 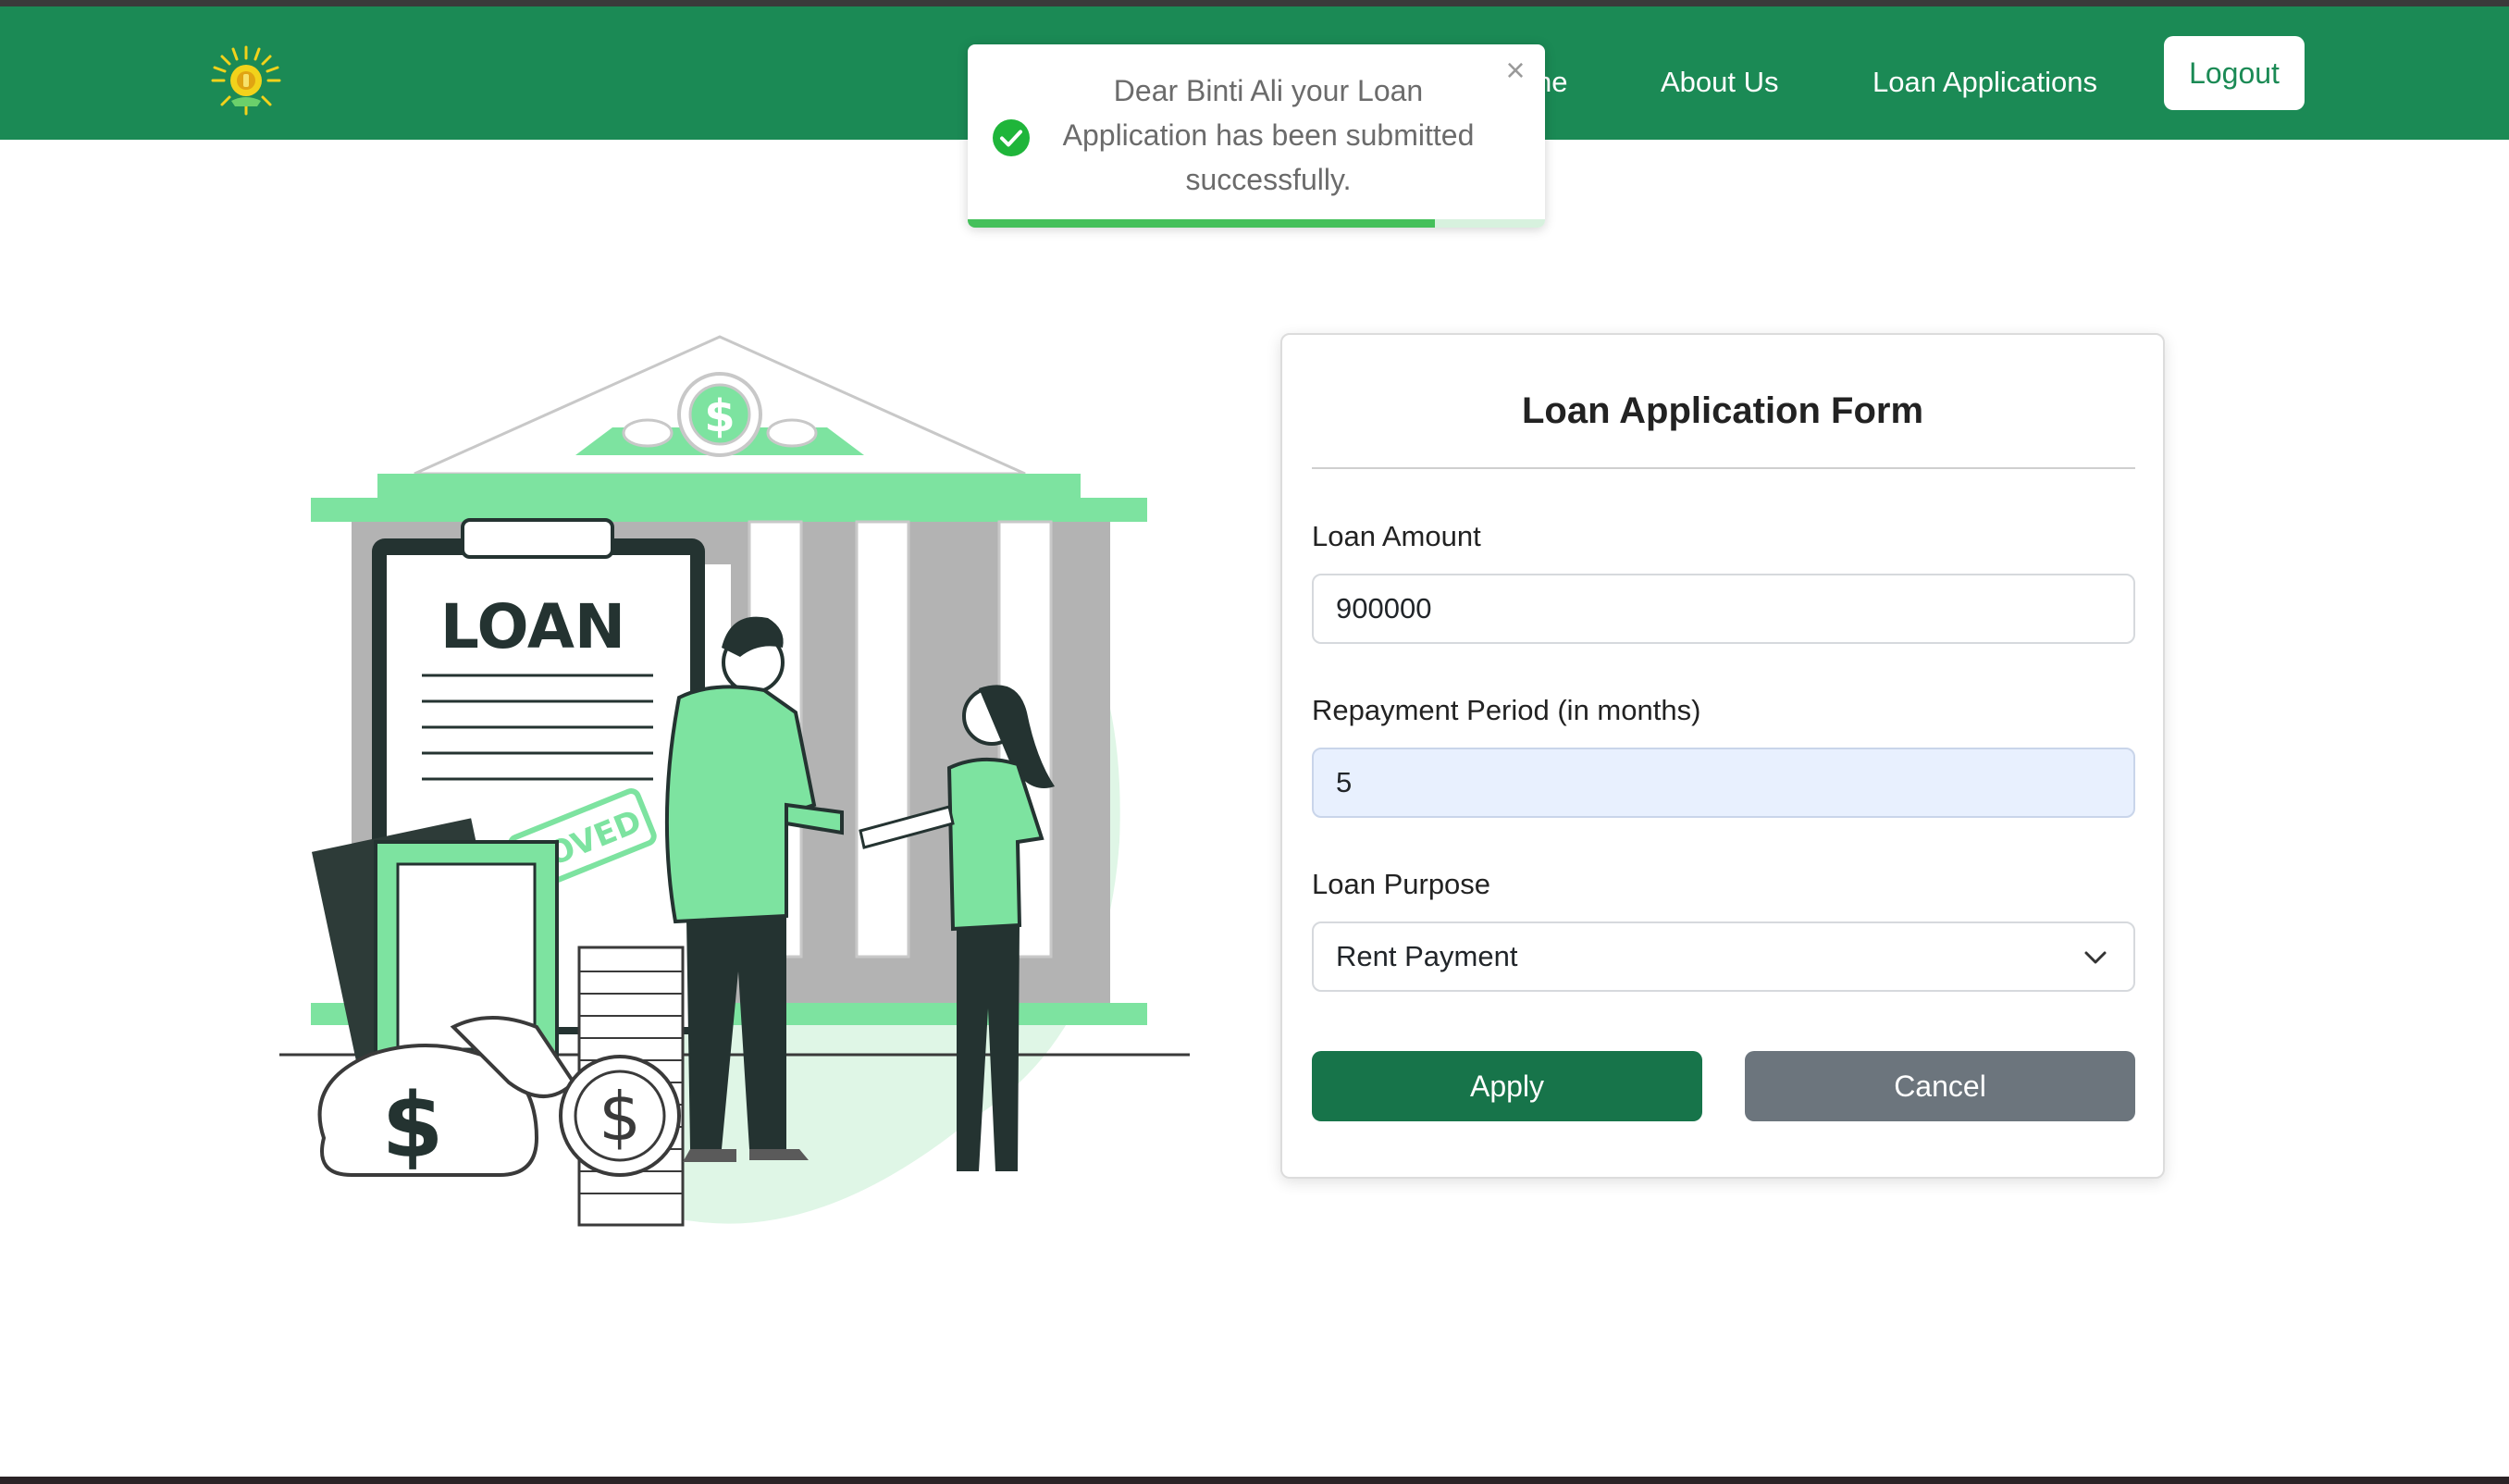 I want to click on logout-button: Logout, so click(x=2234, y=73).